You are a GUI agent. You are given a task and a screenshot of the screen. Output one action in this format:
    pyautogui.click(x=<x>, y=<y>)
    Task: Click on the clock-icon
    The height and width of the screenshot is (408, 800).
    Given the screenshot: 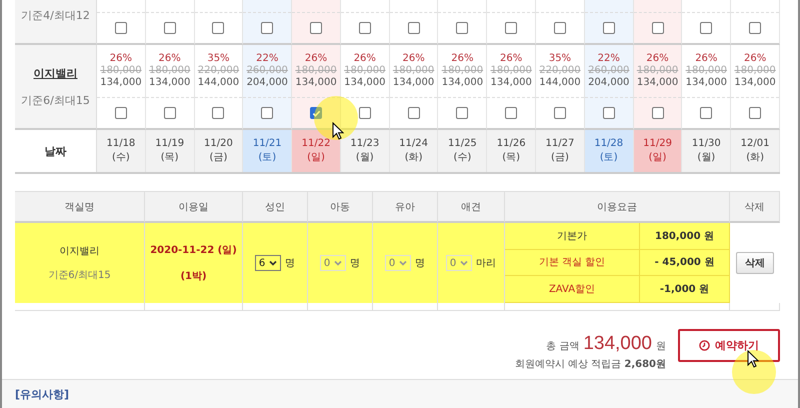 What is the action you would take?
    pyautogui.click(x=704, y=345)
    